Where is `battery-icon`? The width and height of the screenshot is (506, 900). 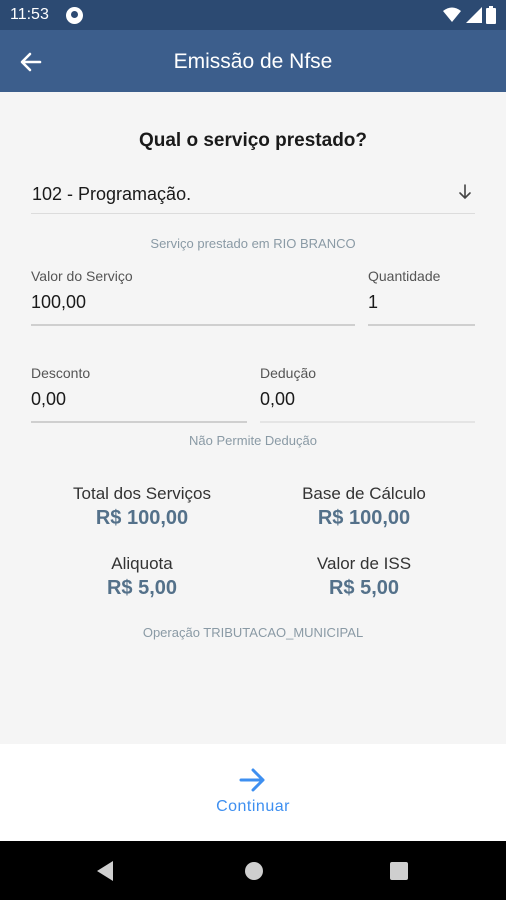 battery-icon is located at coordinates (491, 15).